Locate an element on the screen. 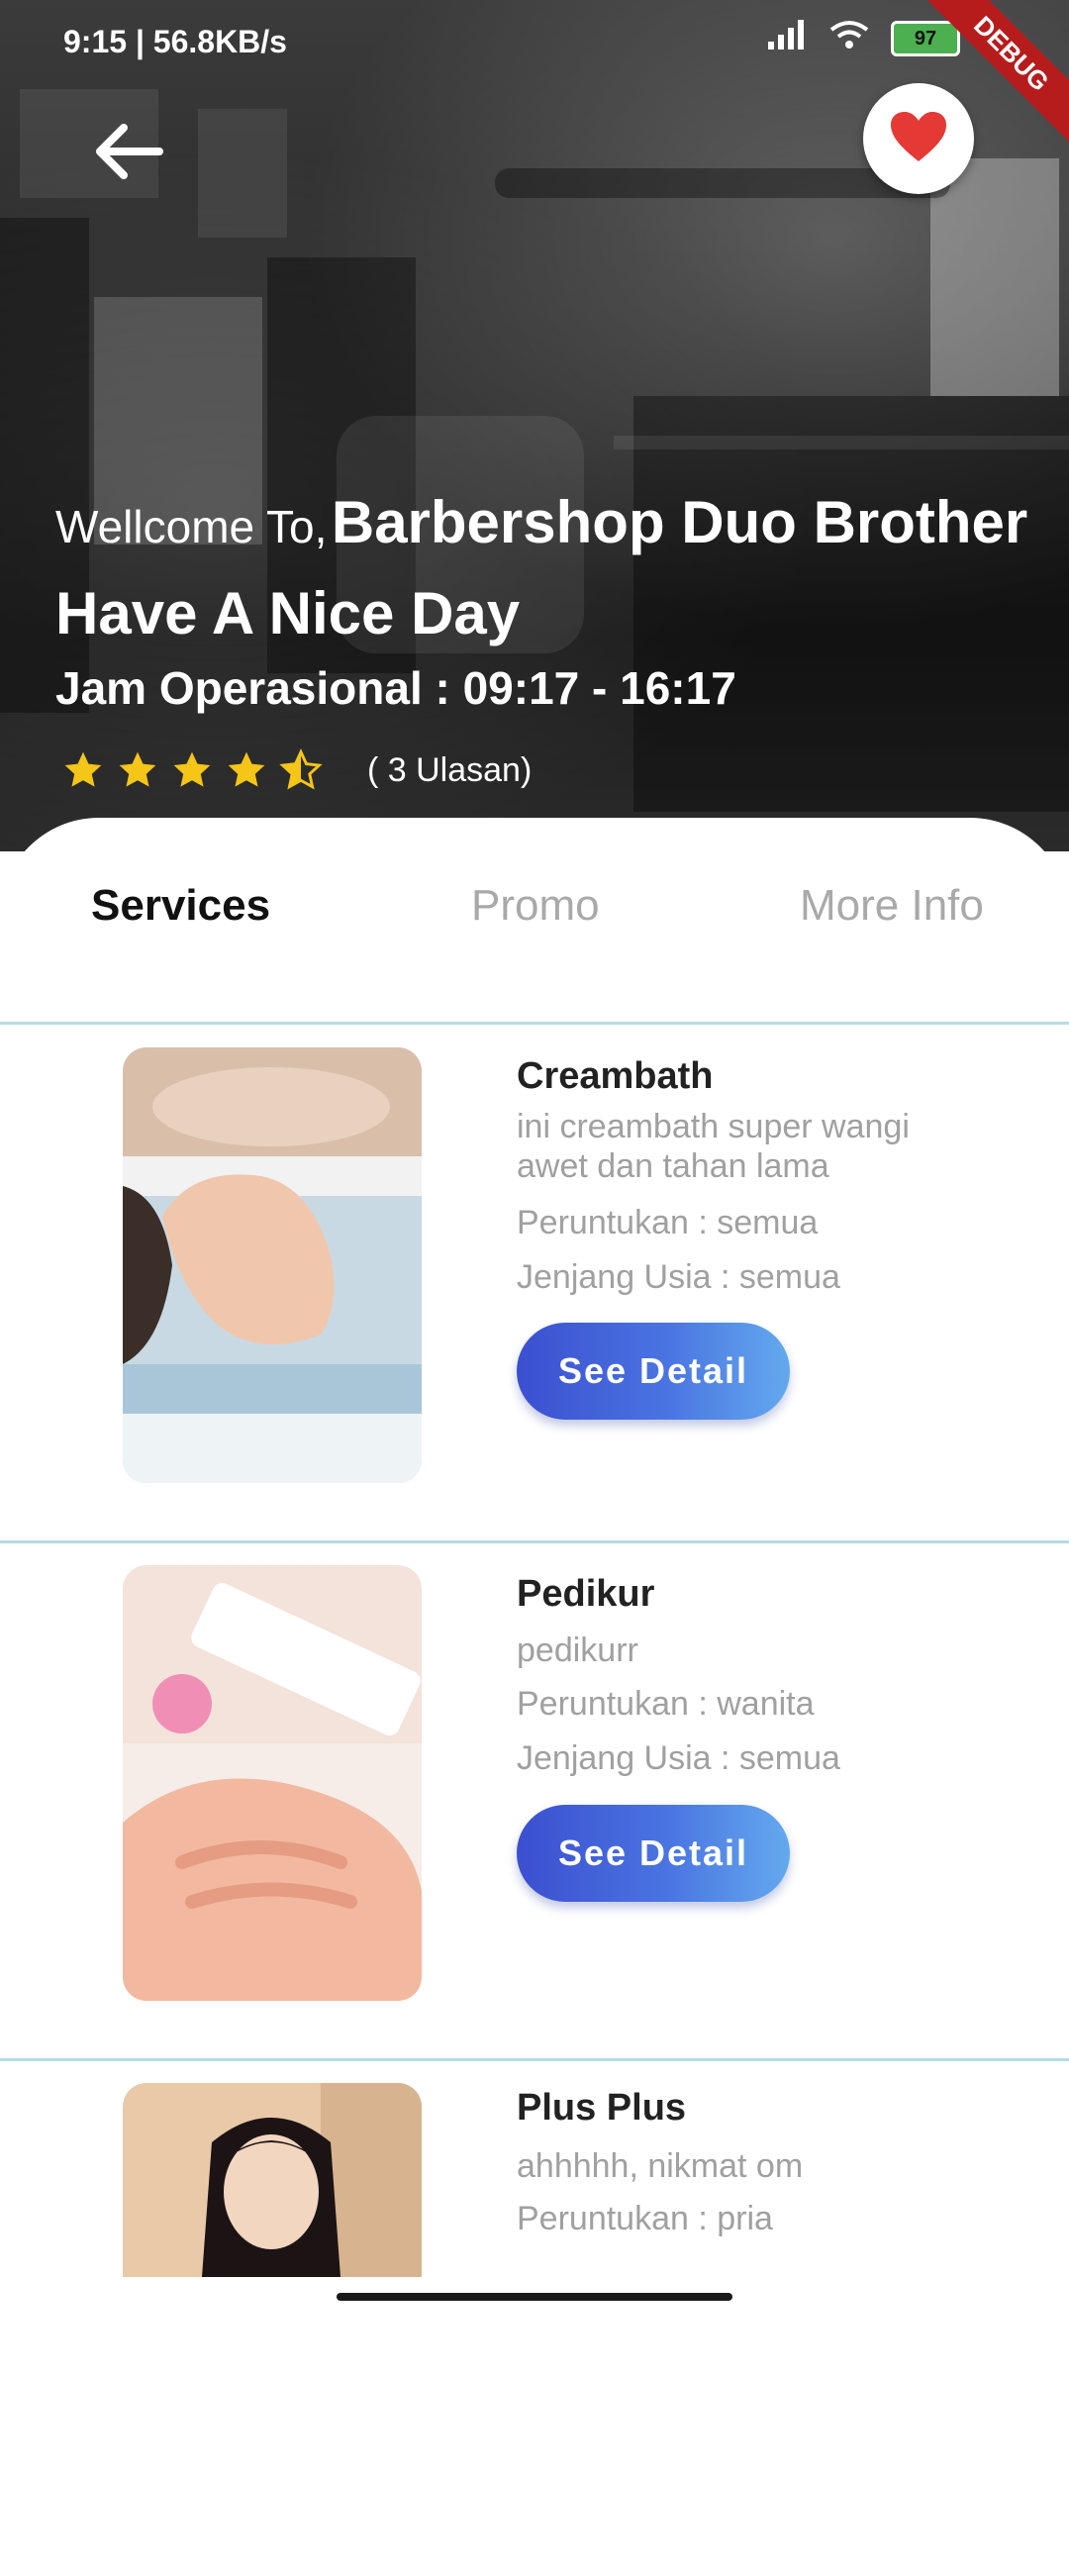  status-bar: 9:15 | 56.8KB/s 97 is located at coordinates (534, 39).